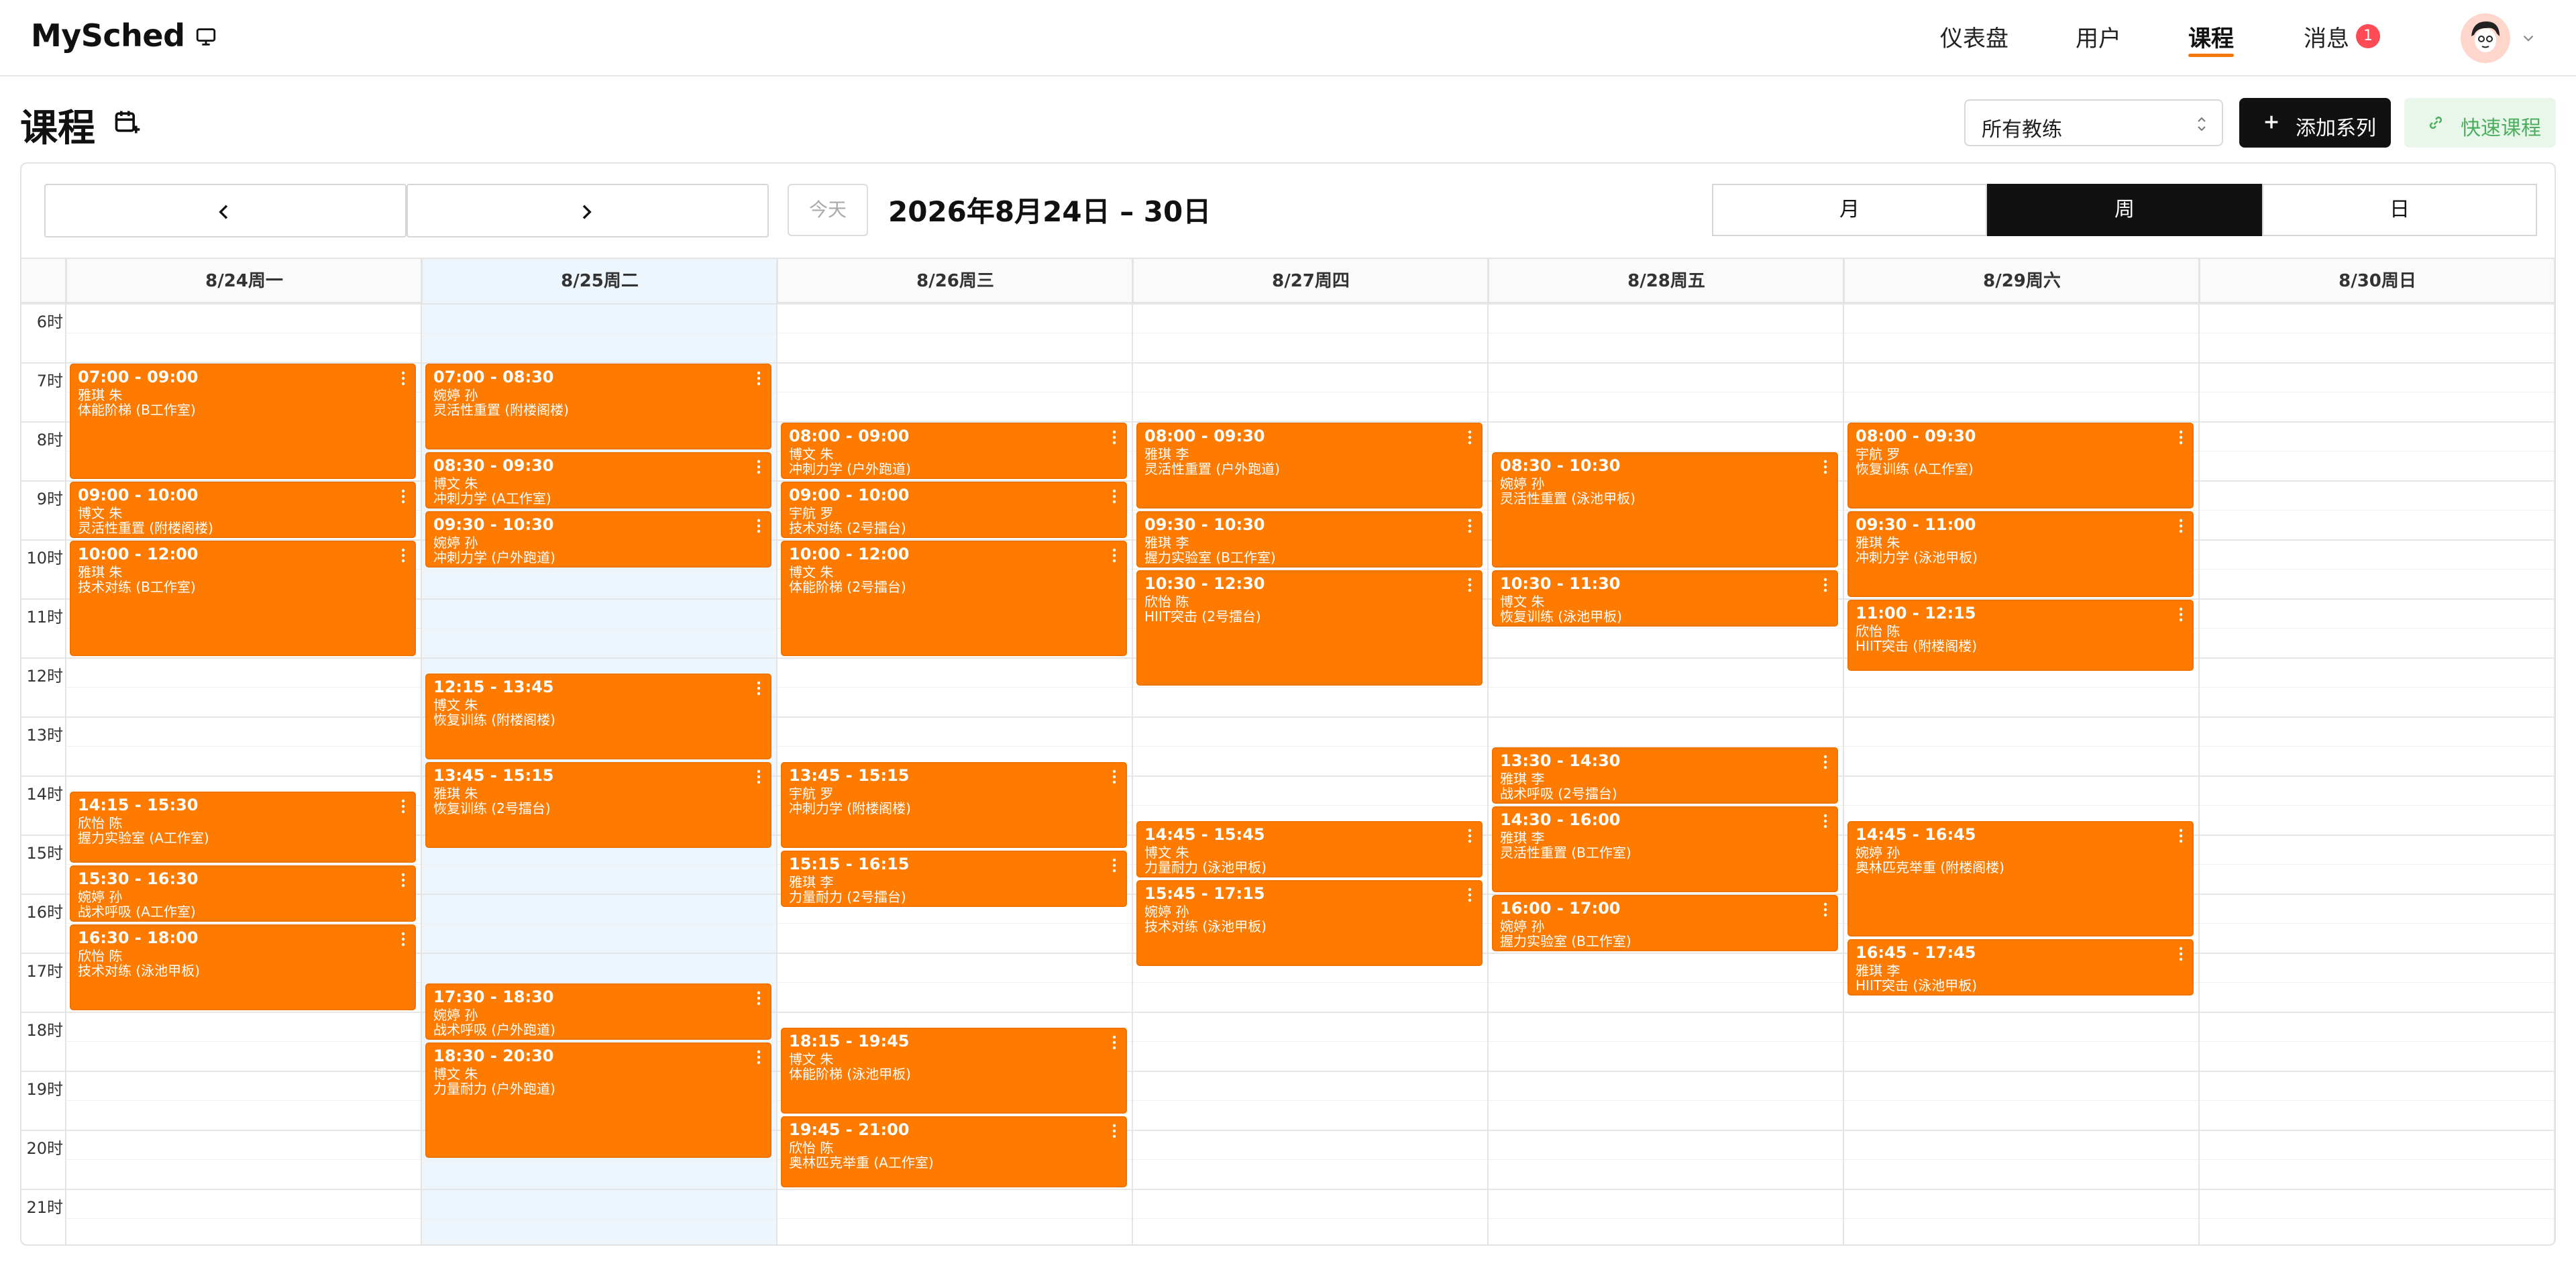 The height and width of the screenshot is (1288, 2576). Describe the element at coordinates (954, 451) in the screenshot. I see `course-event: 08:00 - 09:00 博文 朱冲刺力学 (户外跑道)` at that location.